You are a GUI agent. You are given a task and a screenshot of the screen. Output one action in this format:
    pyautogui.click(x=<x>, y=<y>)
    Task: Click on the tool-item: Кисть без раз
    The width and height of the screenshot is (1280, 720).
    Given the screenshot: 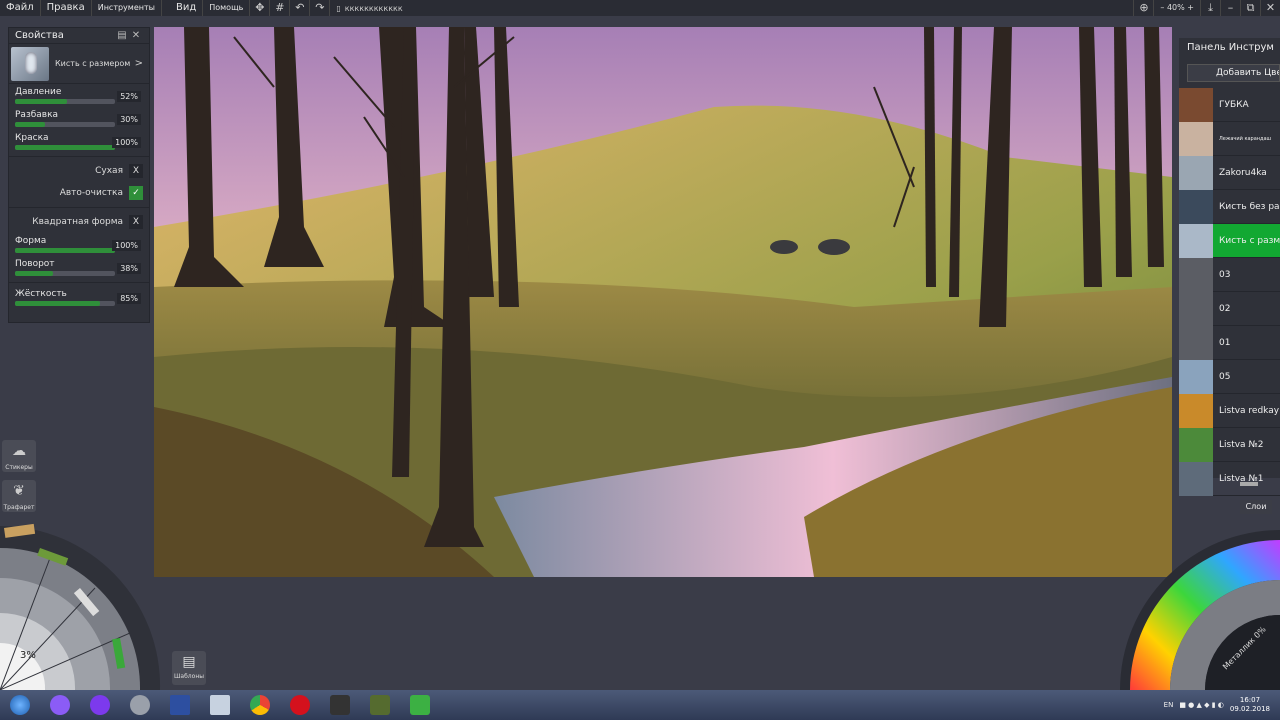 What is the action you would take?
    pyautogui.click(x=1229, y=206)
    